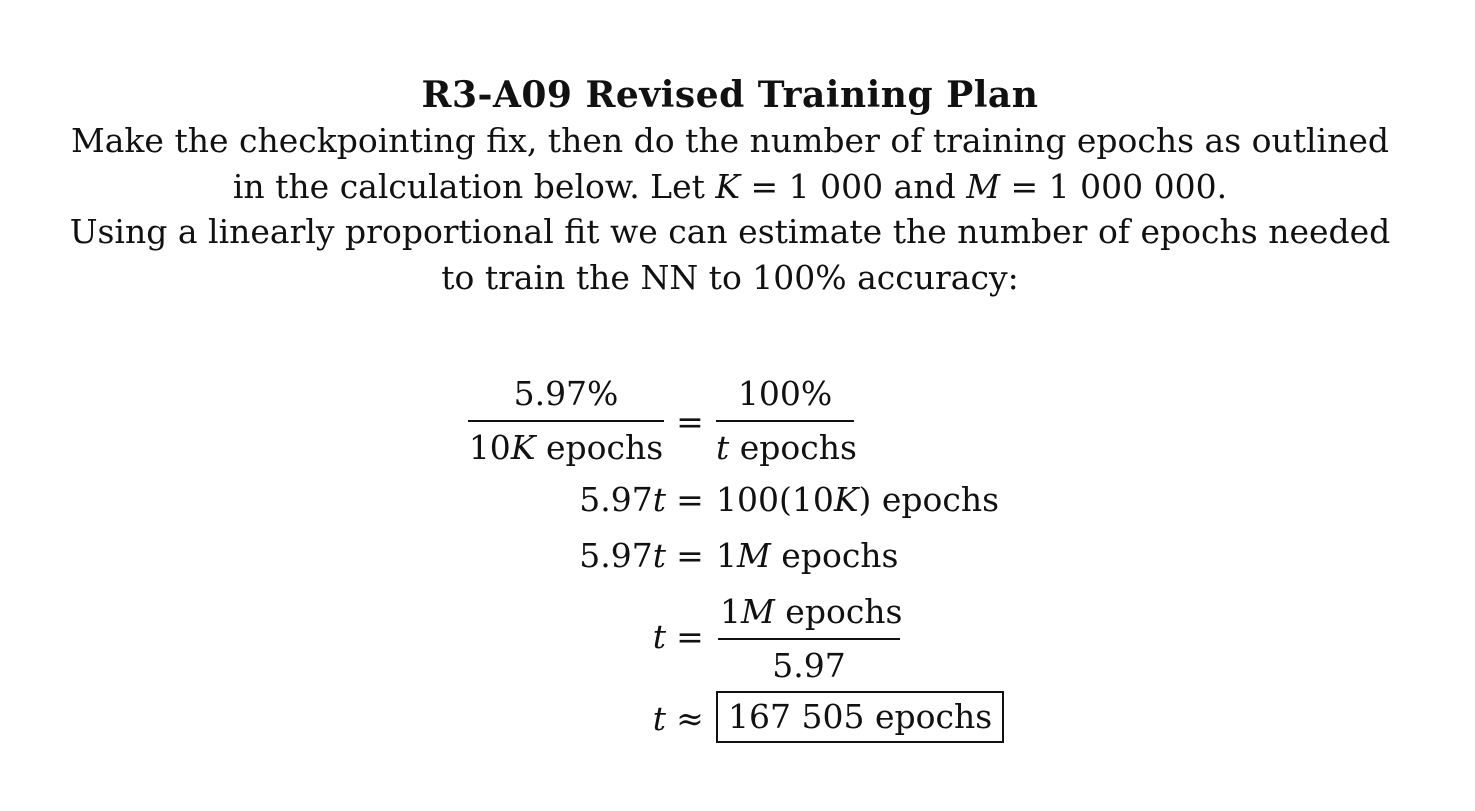  Describe the element at coordinates (858, 499) in the screenshot. I see `eq2-rhs: 100(10K) epochs` at that location.